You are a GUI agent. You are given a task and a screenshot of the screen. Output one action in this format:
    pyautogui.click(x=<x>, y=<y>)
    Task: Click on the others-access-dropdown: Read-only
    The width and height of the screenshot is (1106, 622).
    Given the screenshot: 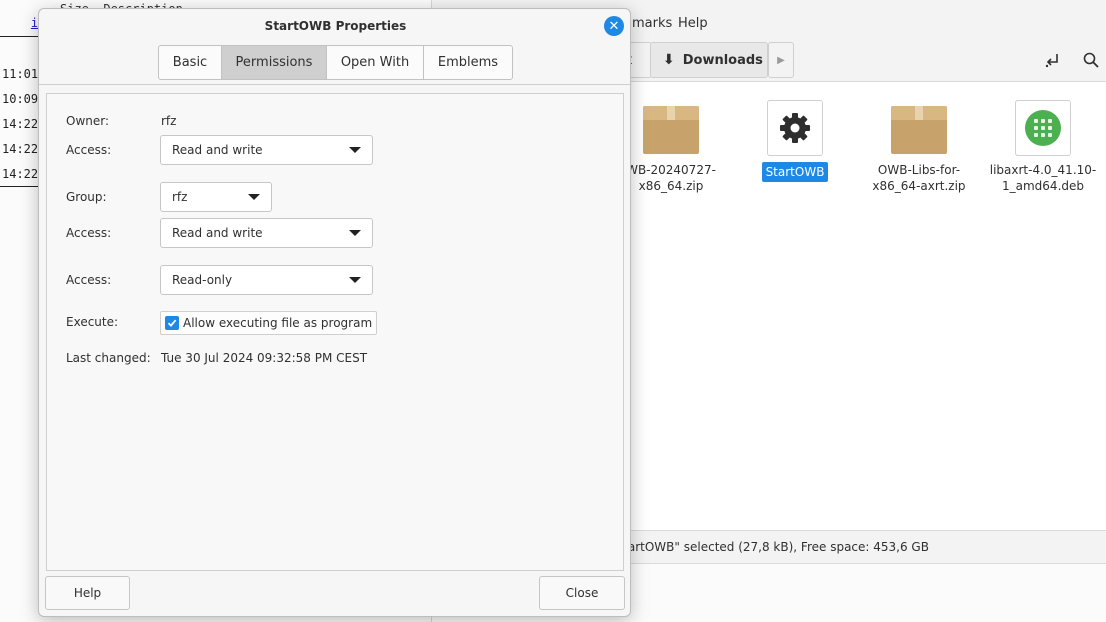 What is the action you would take?
    pyautogui.click(x=266, y=280)
    